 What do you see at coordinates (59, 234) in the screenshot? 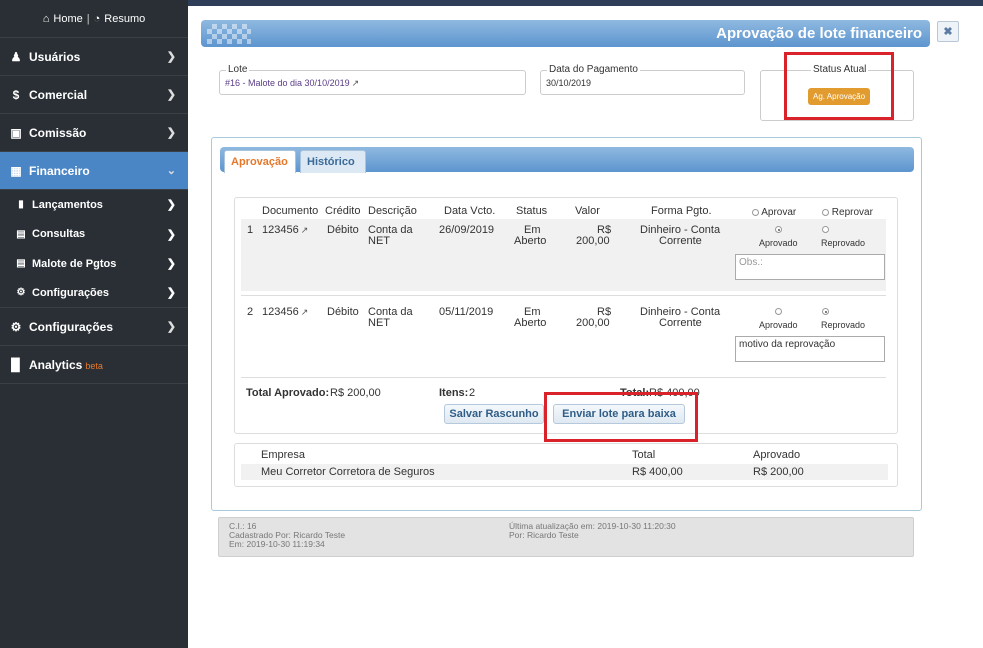
I see `sidebar-subitem-label: Consultas` at bounding box center [59, 234].